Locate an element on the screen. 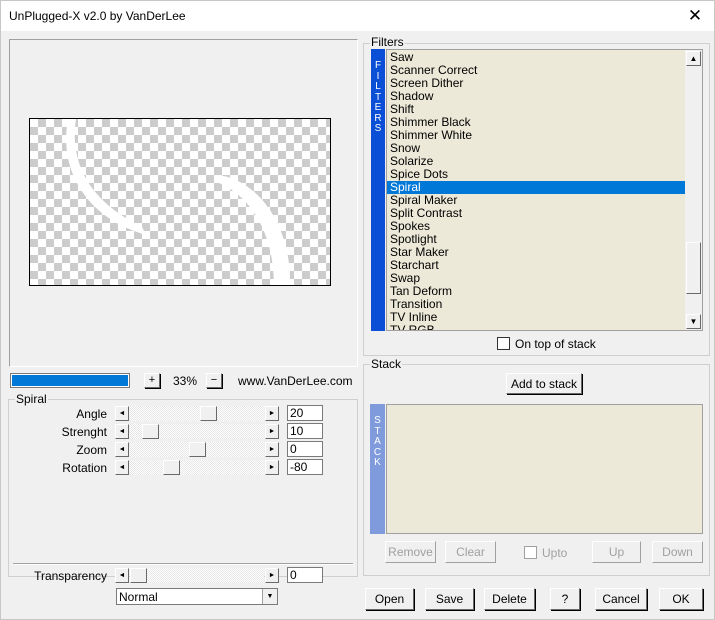  progress-bar is located at coordinates (70, 380).